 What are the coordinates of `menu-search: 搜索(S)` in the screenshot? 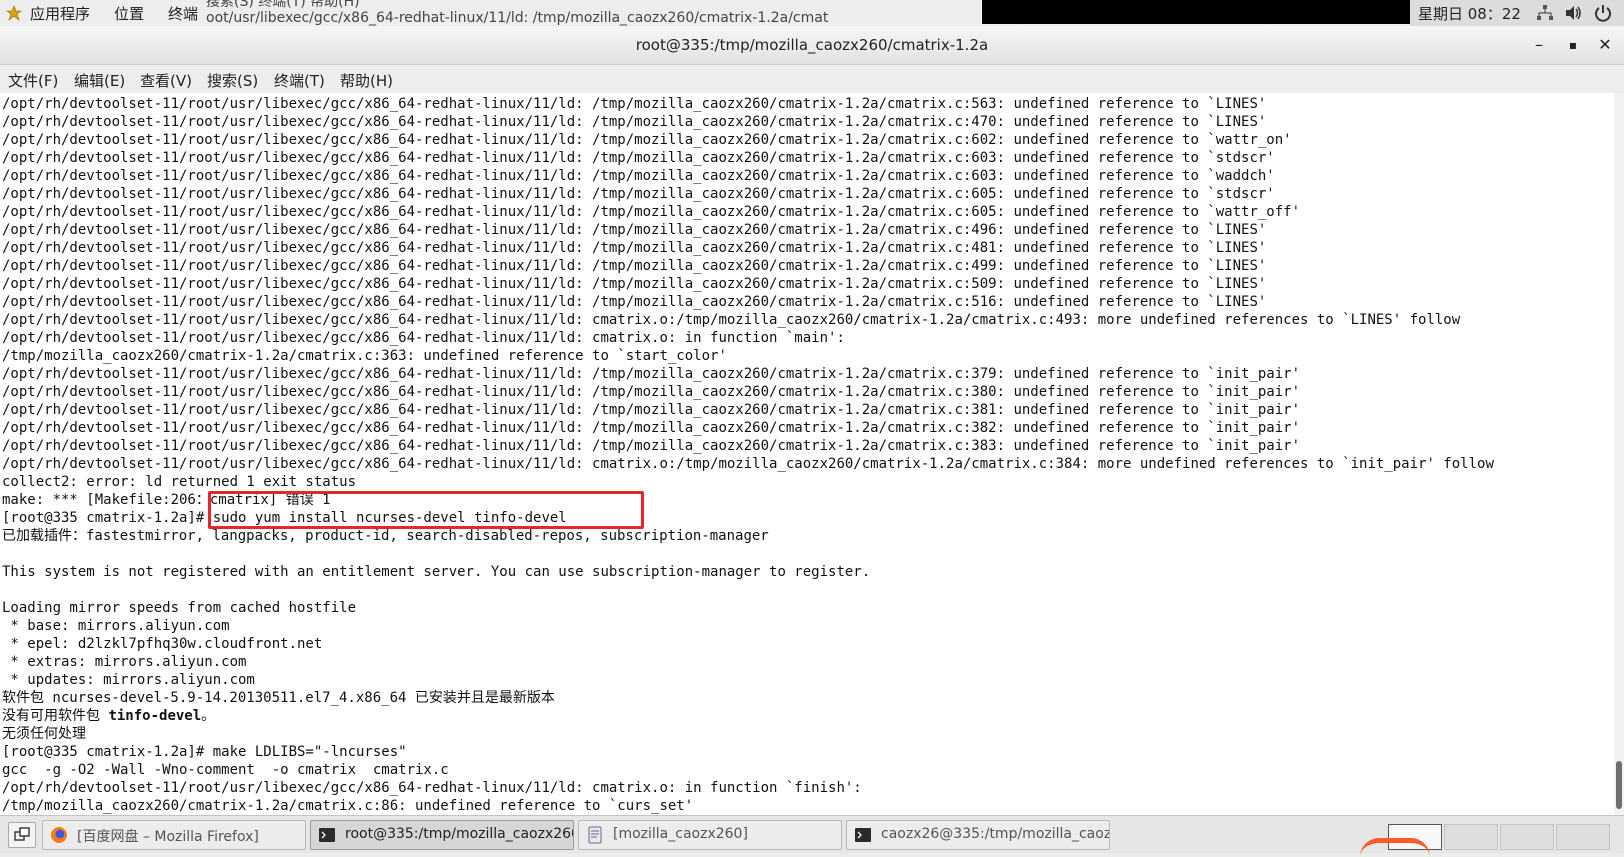 It's located at (232, 80).